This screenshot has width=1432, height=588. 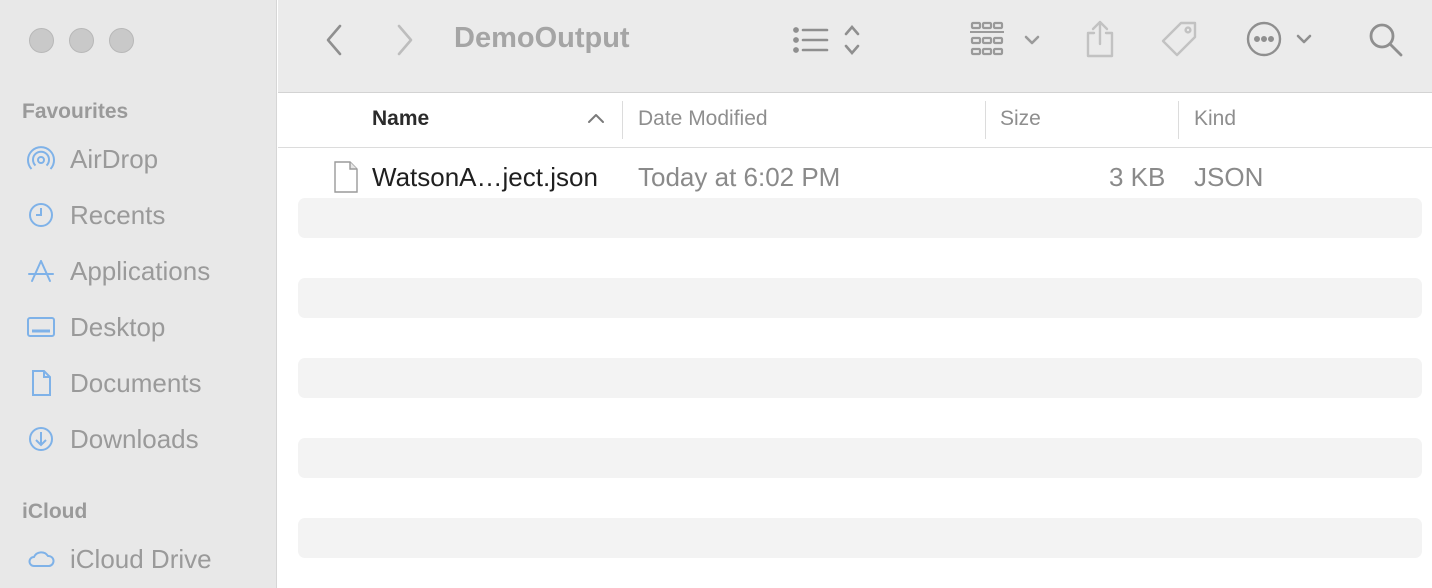 What do you see at coordinates (1229, 177) in the screenshot?
I see `file-kind: JSON` at bounding box center [1229, 177].